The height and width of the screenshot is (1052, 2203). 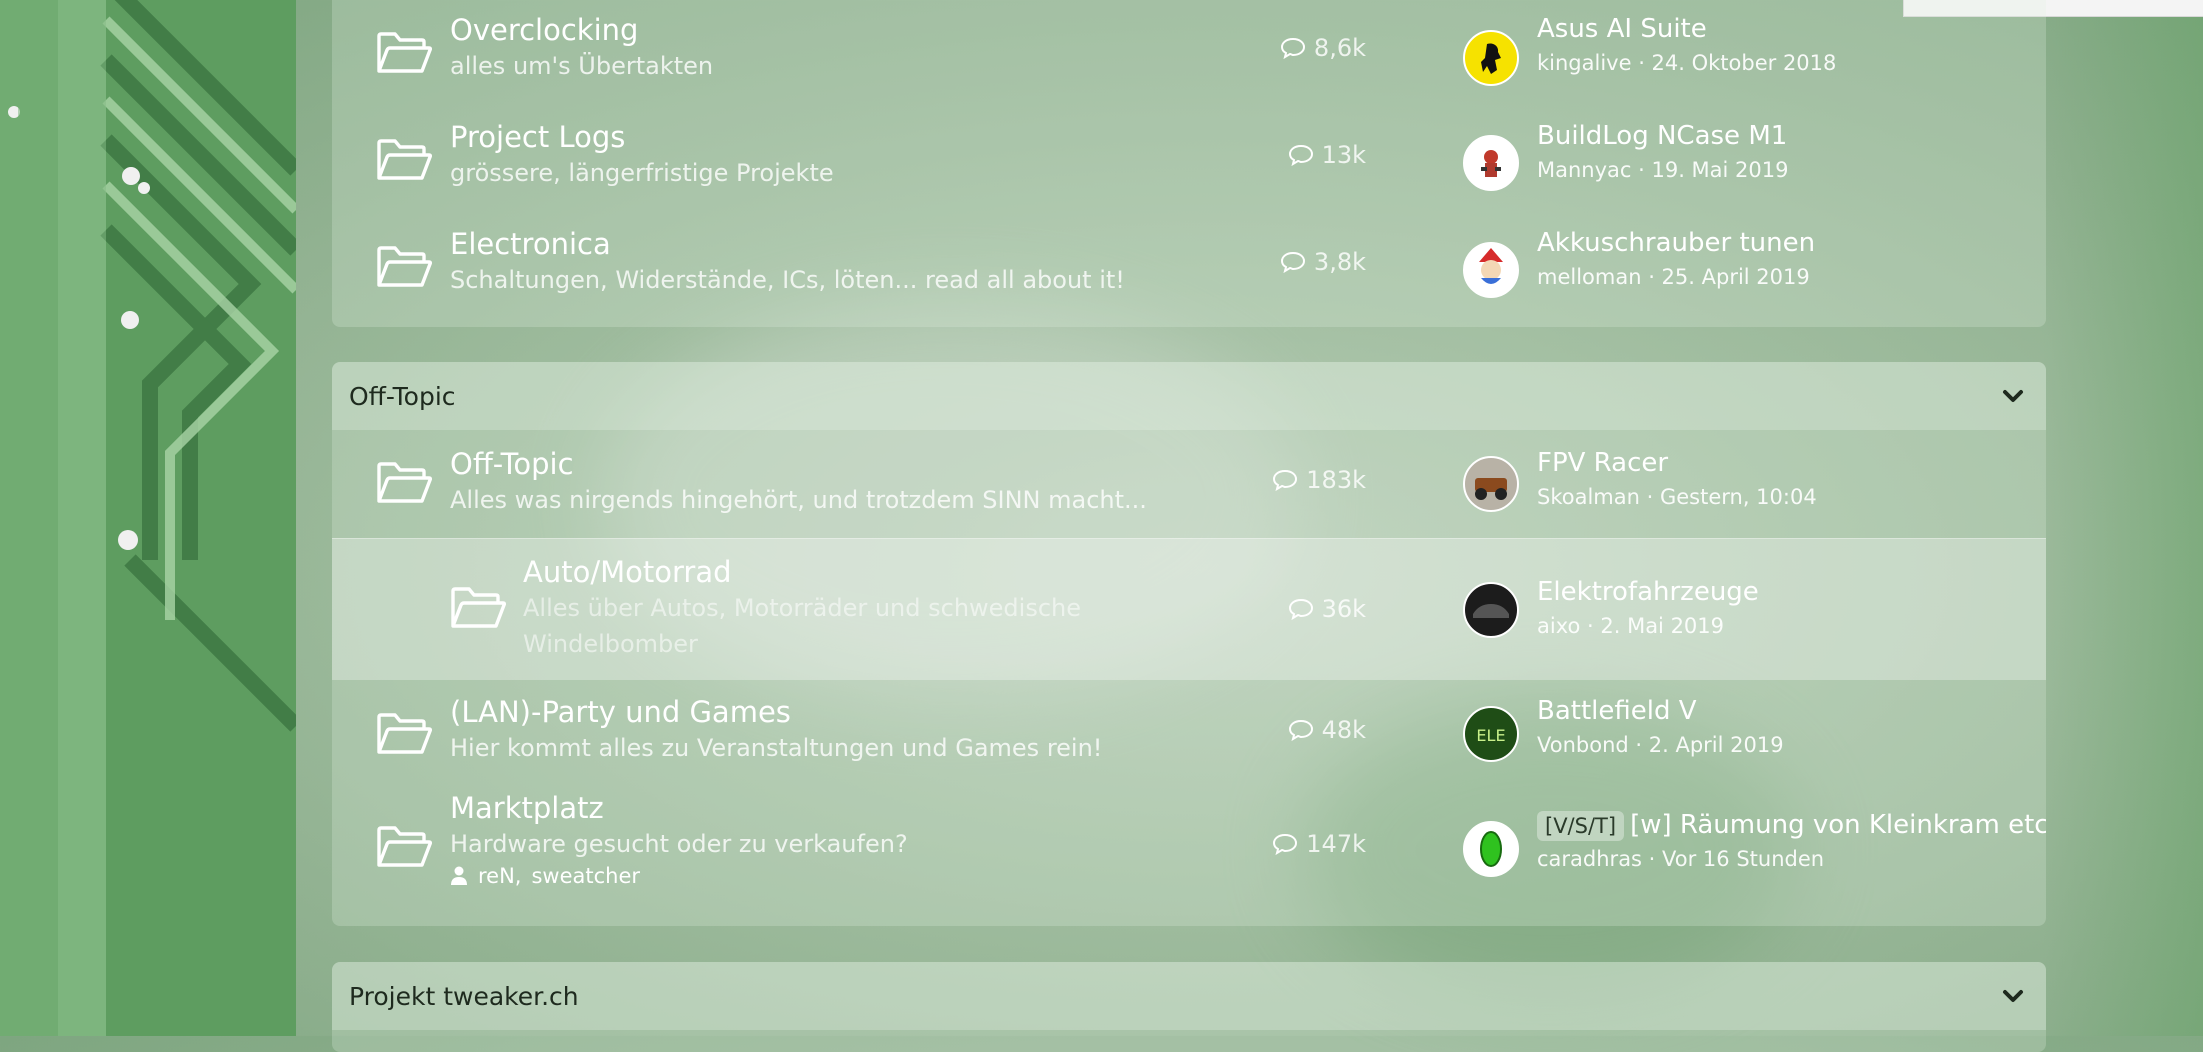 I want to click on moderators: reN, sweatcher, so click(x=679, y=876).